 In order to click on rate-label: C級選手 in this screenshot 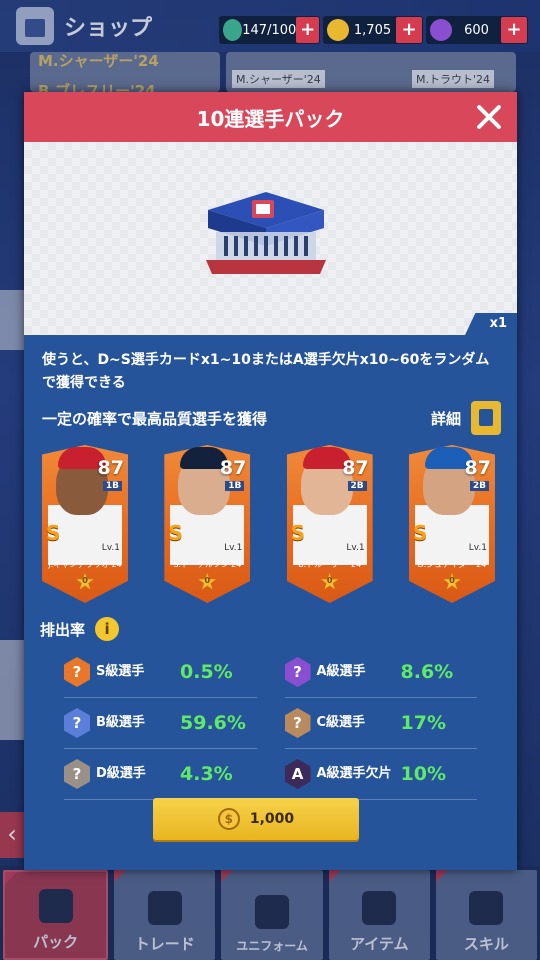, I will do `click(341, 722)`.